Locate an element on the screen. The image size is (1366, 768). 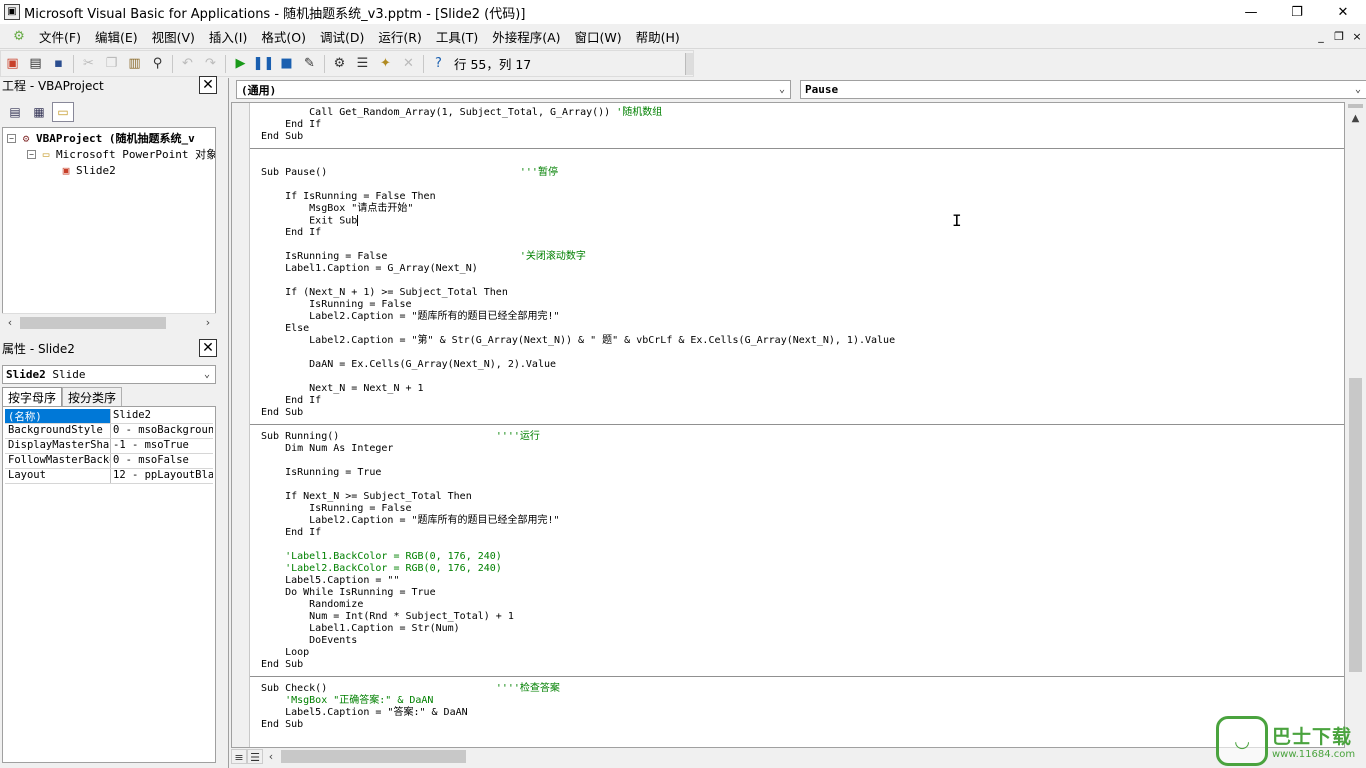
close-button: ✕ is located at coordinates (1343, 12).